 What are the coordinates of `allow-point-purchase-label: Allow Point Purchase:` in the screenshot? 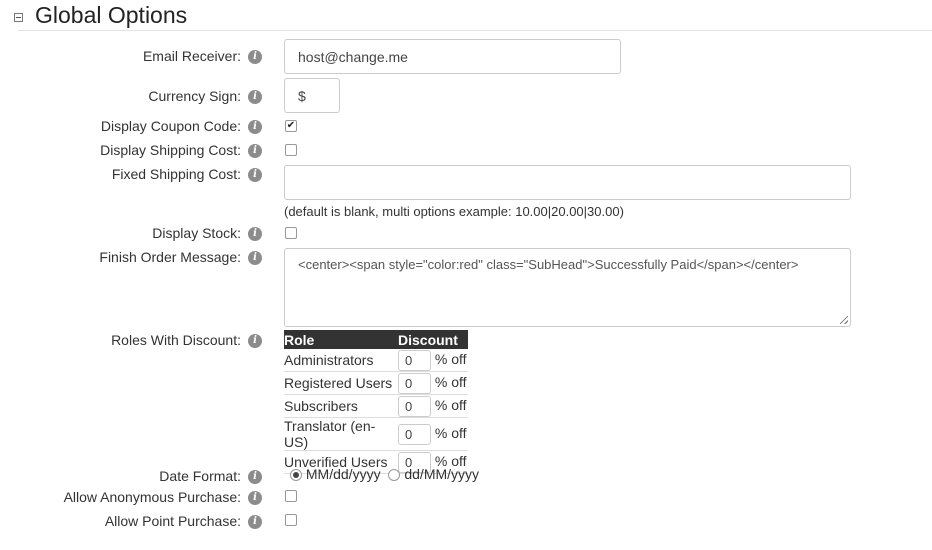 It's located at (172, 521).